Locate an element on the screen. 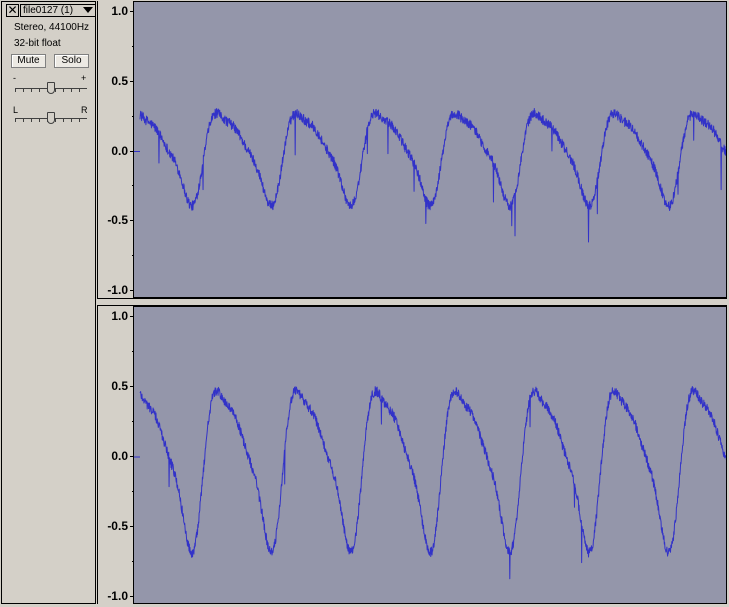 Image resolution: width=729 pixels, height=607 pixels. pan-right-label: R is located at coordinates (84, 110).